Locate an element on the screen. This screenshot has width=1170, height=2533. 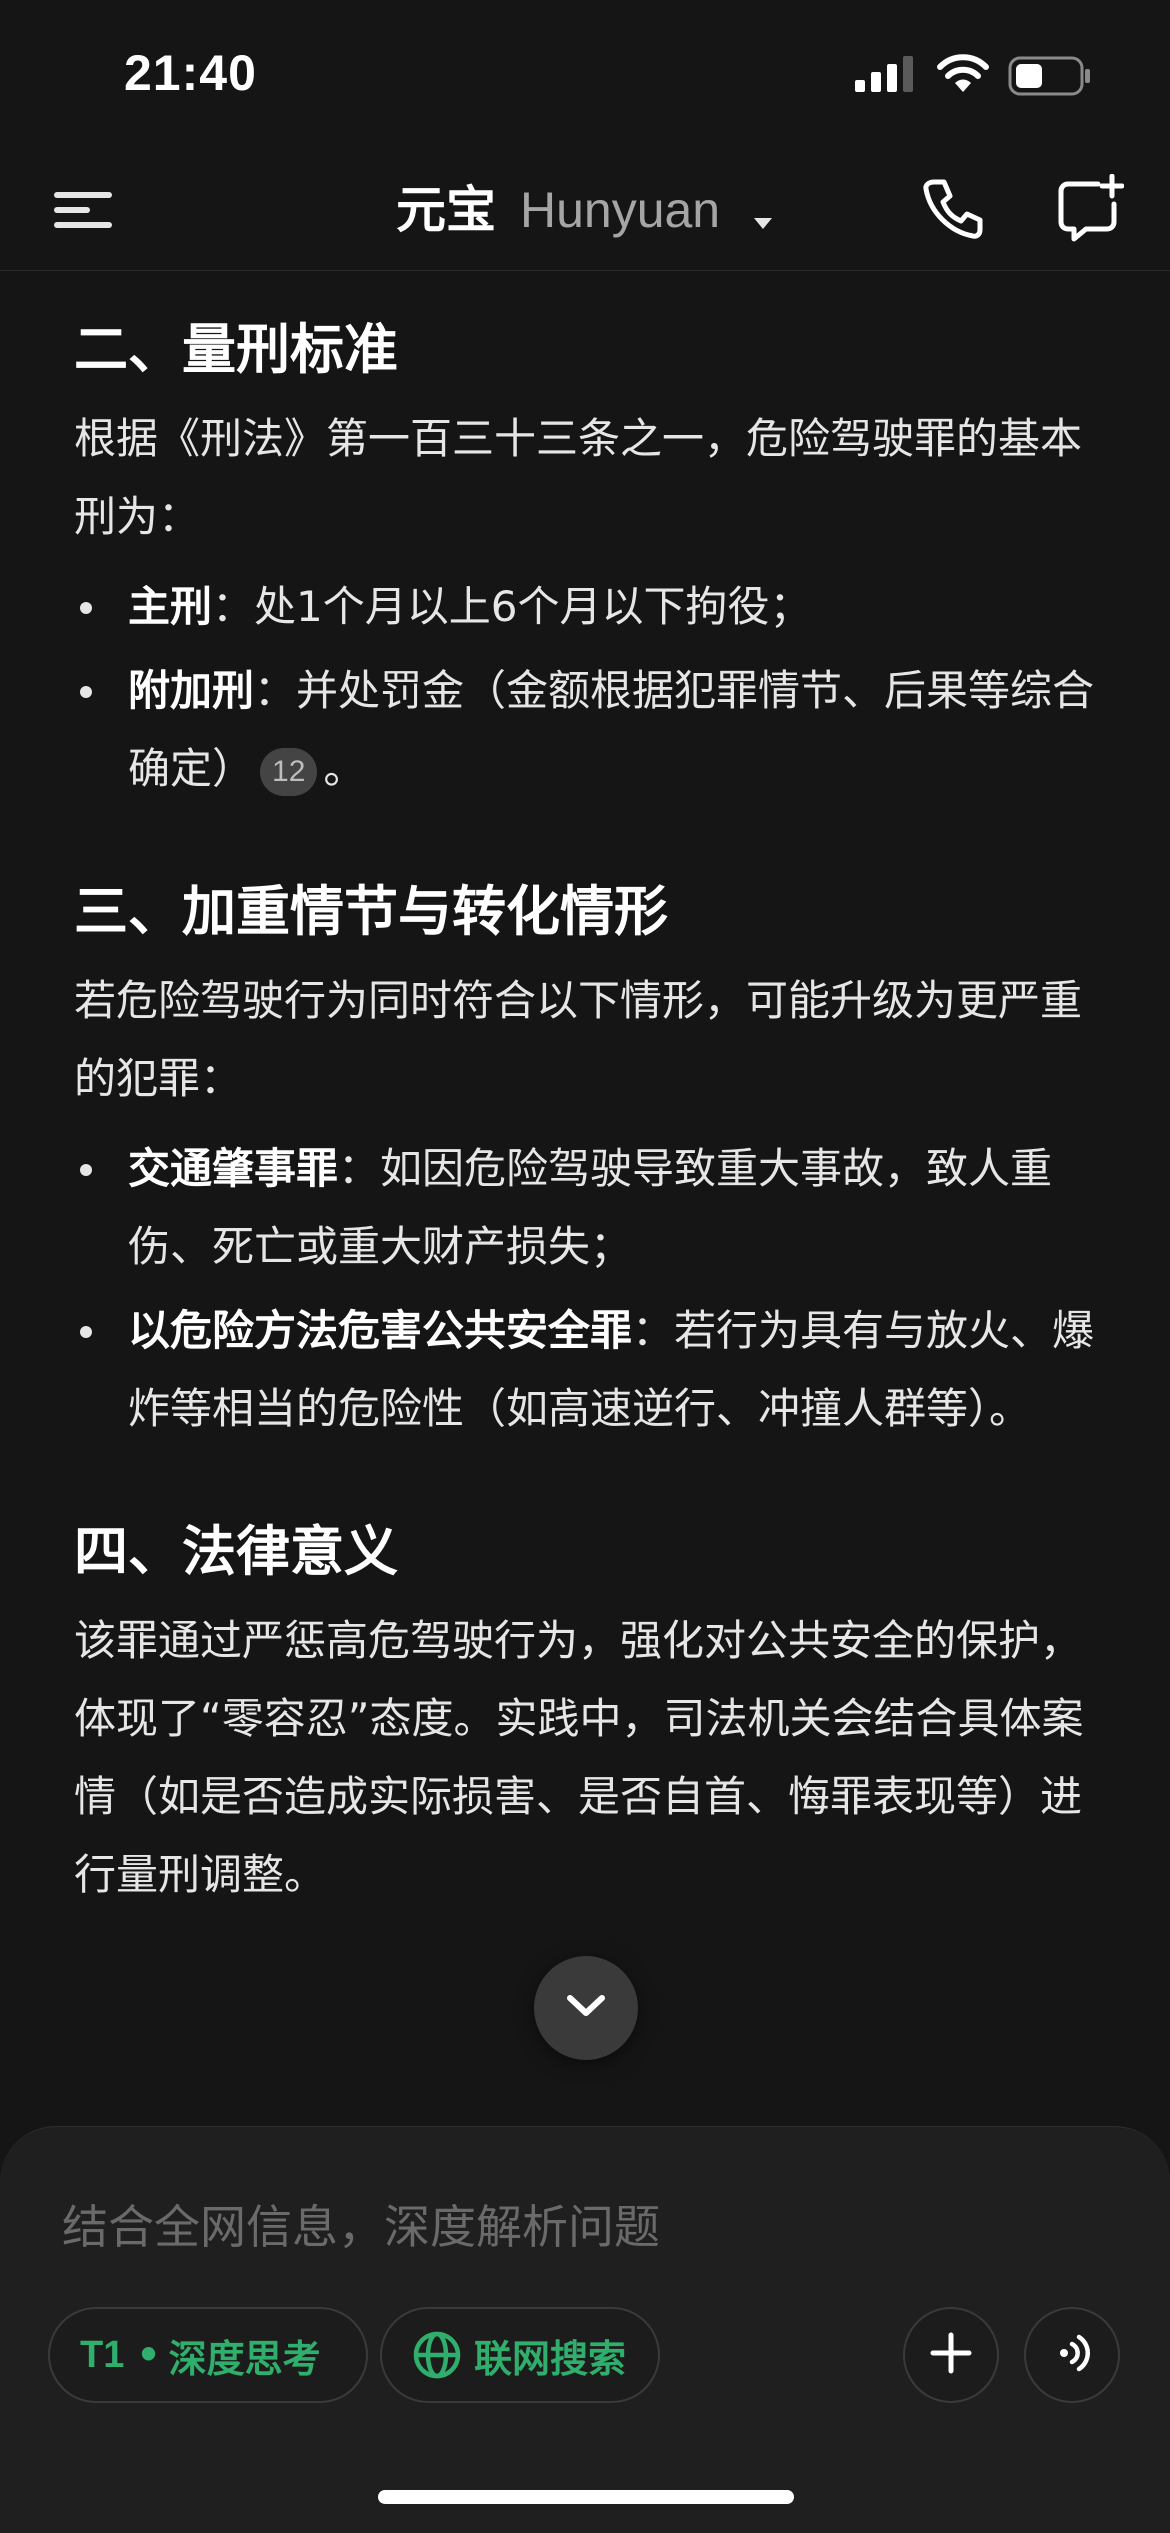
message-input is located at coordinates (582, 2227).